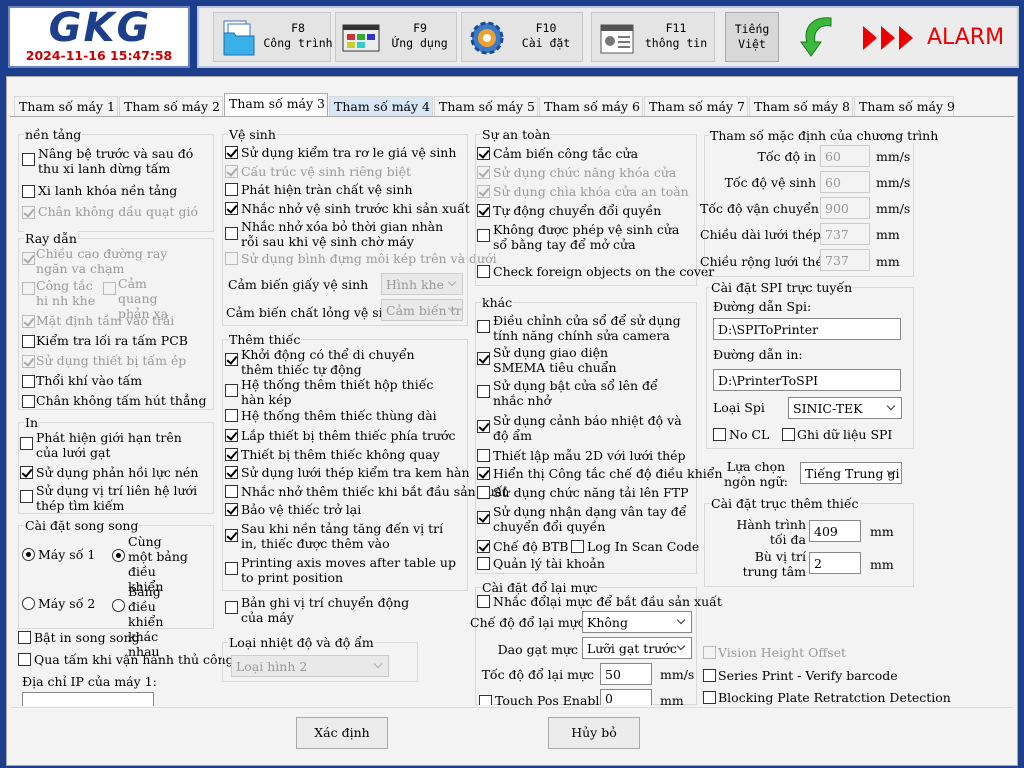  What do you see at coordinates (379, 665) in the screenshot?
I see `chevron-down-icon` at bounding box center [379, 665].